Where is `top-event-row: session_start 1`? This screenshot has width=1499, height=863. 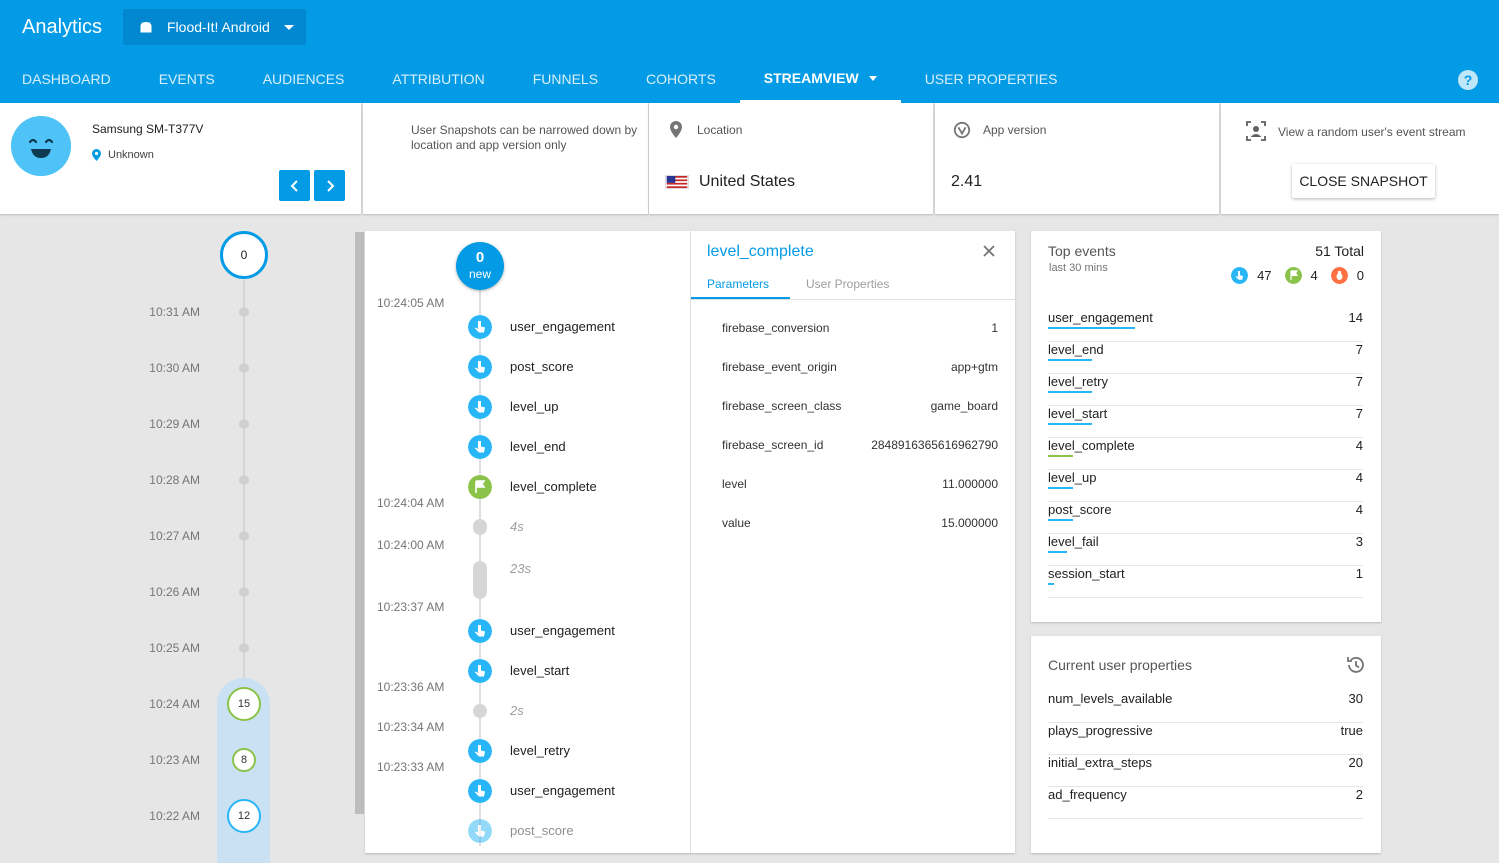 top-event-row: session_start 1 is located at coordinates (1205, 582).